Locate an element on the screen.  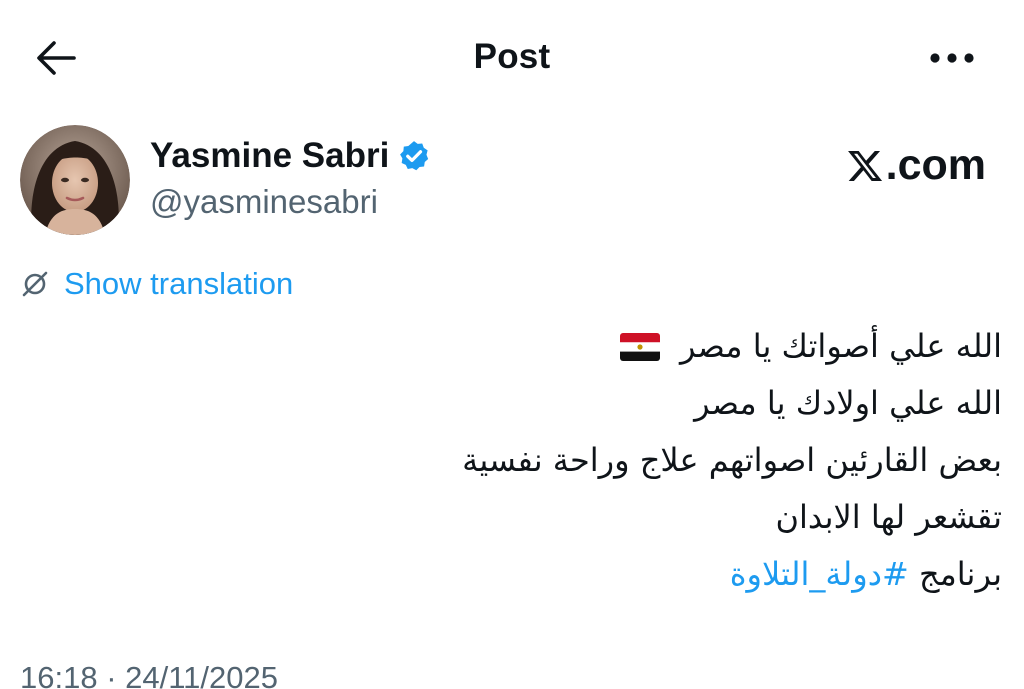
page-title: Post is located at coordinates (512, 56).